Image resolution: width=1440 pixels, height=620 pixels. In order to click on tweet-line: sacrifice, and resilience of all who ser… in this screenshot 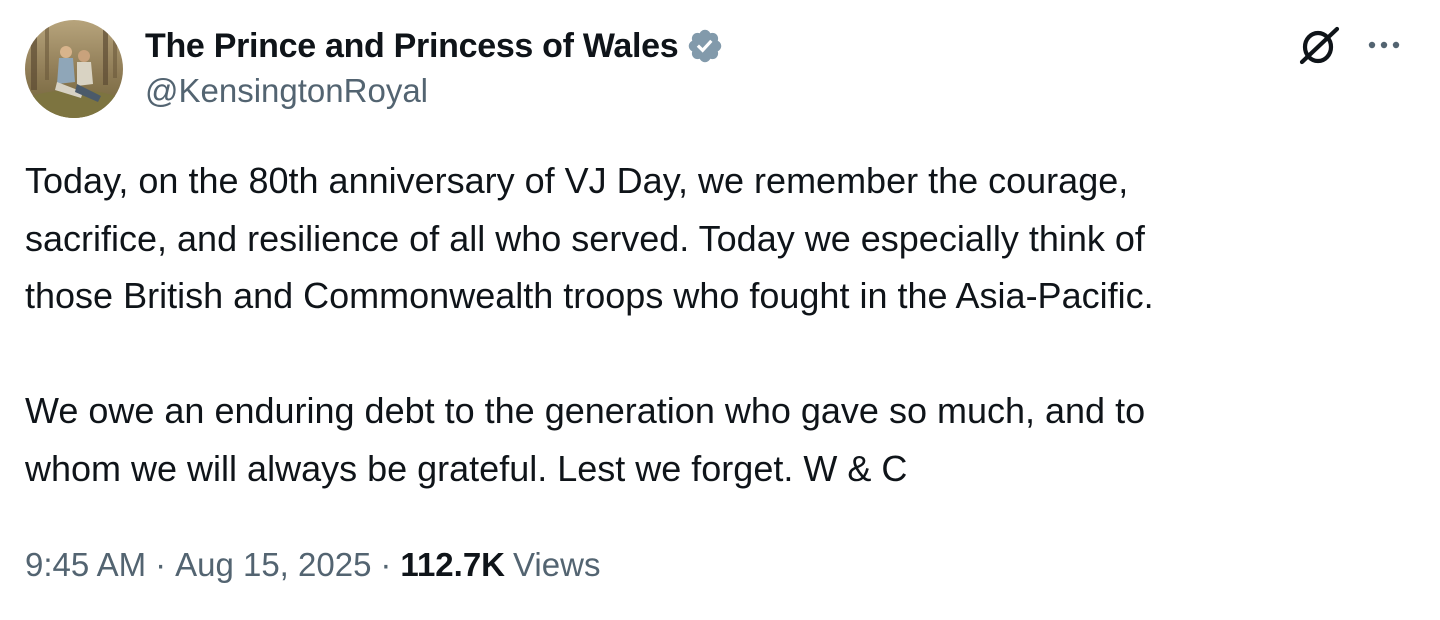, I will do `click(585, 238)`.